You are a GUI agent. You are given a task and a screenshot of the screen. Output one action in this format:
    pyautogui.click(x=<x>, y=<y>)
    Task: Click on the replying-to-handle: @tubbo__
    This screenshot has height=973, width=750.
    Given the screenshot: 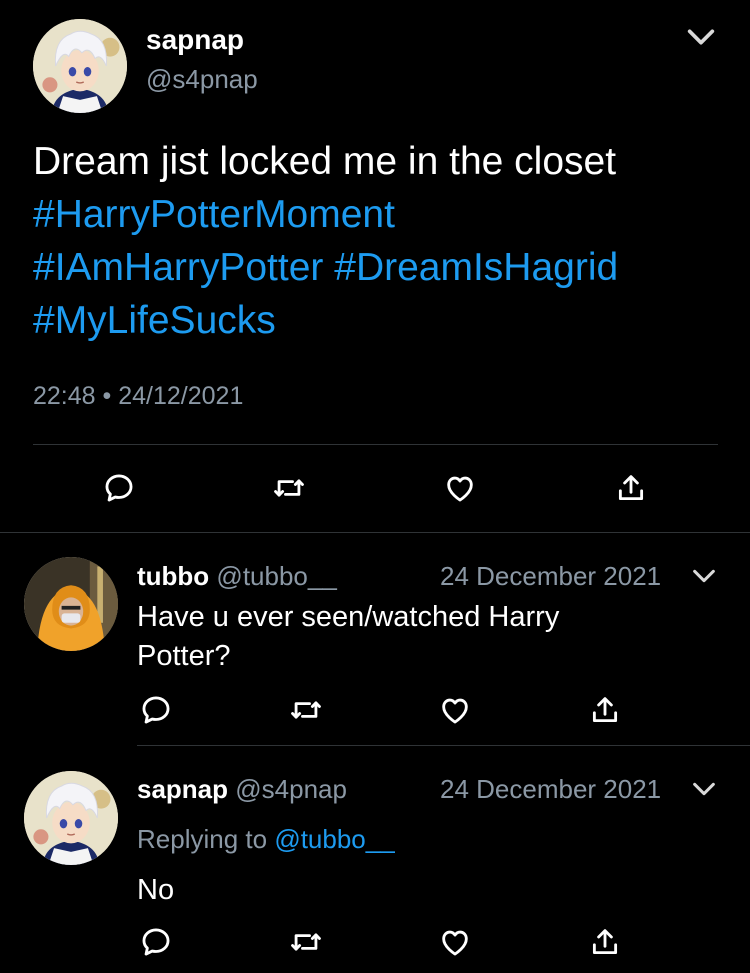 What is the action you would take?
    pyautogui.click(x=334, y=839)
    